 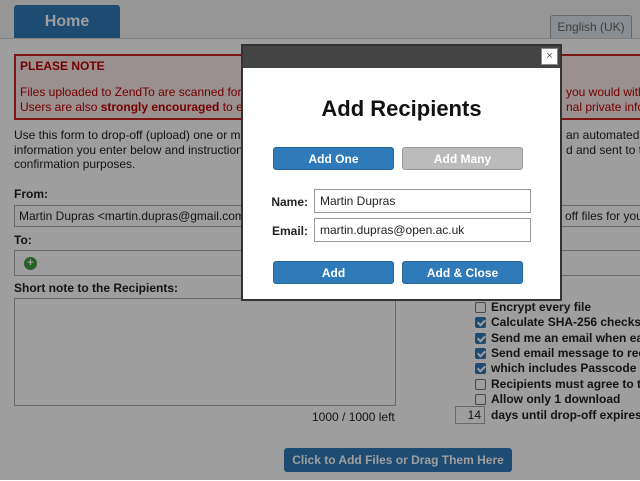 What do you see at coordinates (289, 231) in the screenshot?
I see `email-label: Email:` at bounding box center [289, 231].